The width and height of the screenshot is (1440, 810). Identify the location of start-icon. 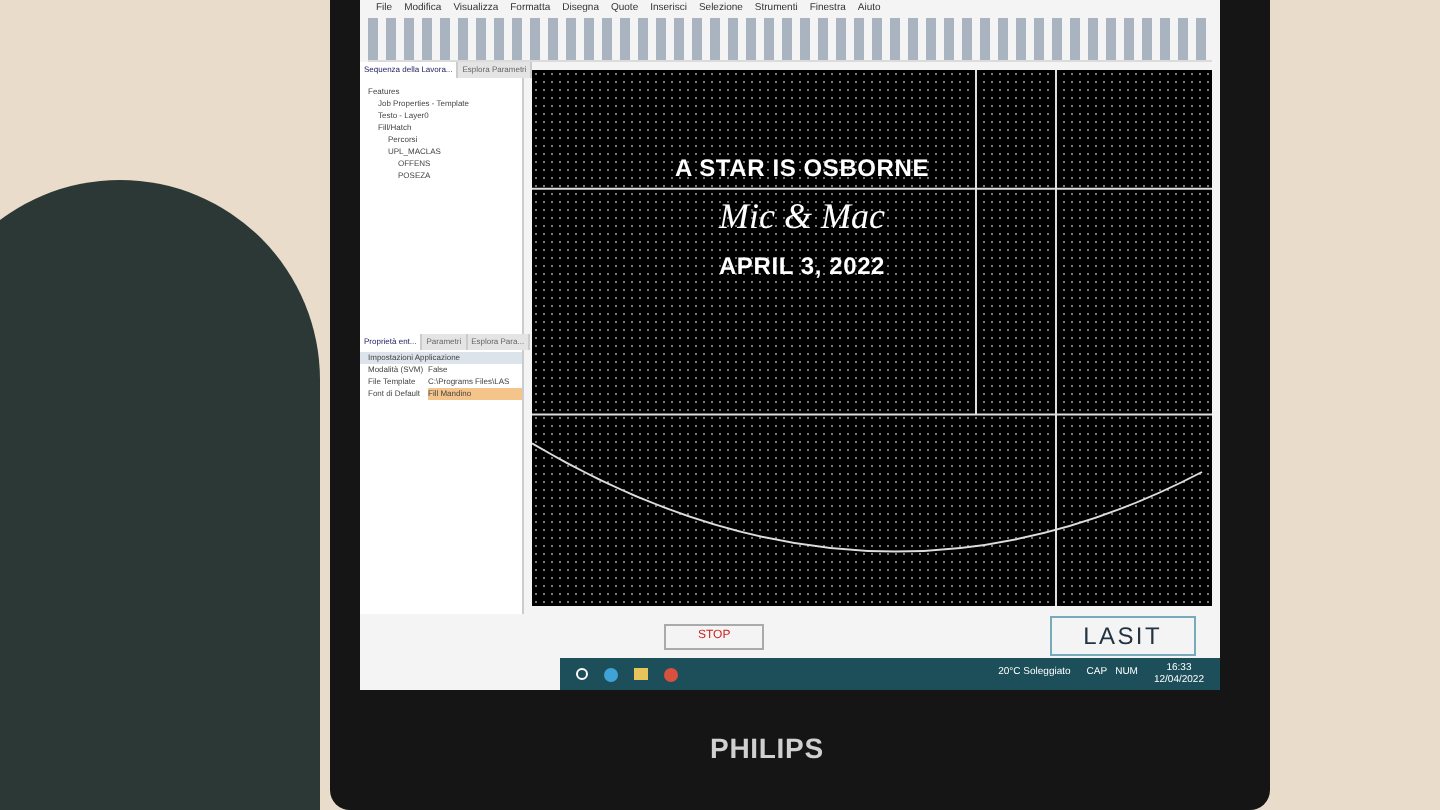
(582, 674).